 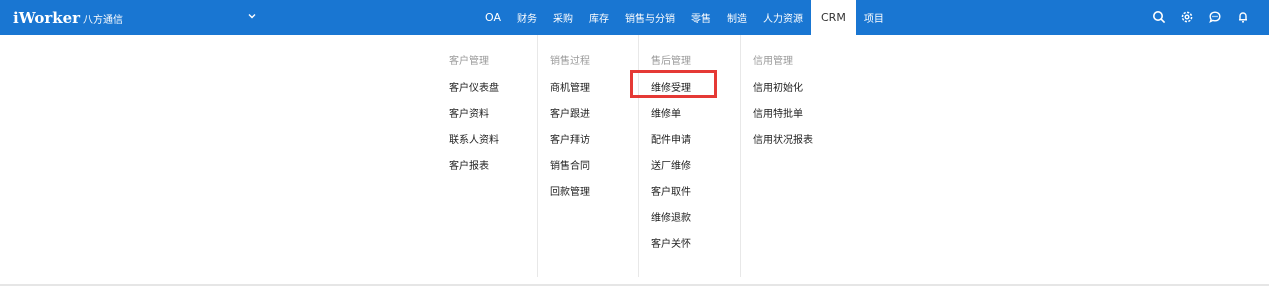 What do you see at coordinates (671, 61) in the screenshot?
I see `menu-column-title: 售后管理` at bounding box center [671, 61].